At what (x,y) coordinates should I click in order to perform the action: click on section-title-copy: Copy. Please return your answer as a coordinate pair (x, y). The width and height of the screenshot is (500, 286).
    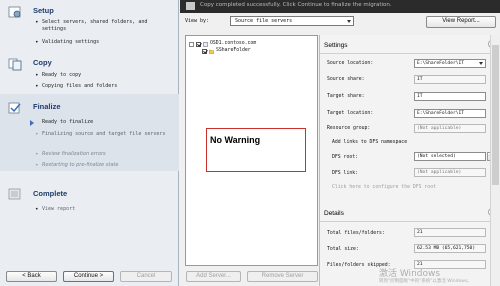
    Looking at the image, I should click on (42, 62).